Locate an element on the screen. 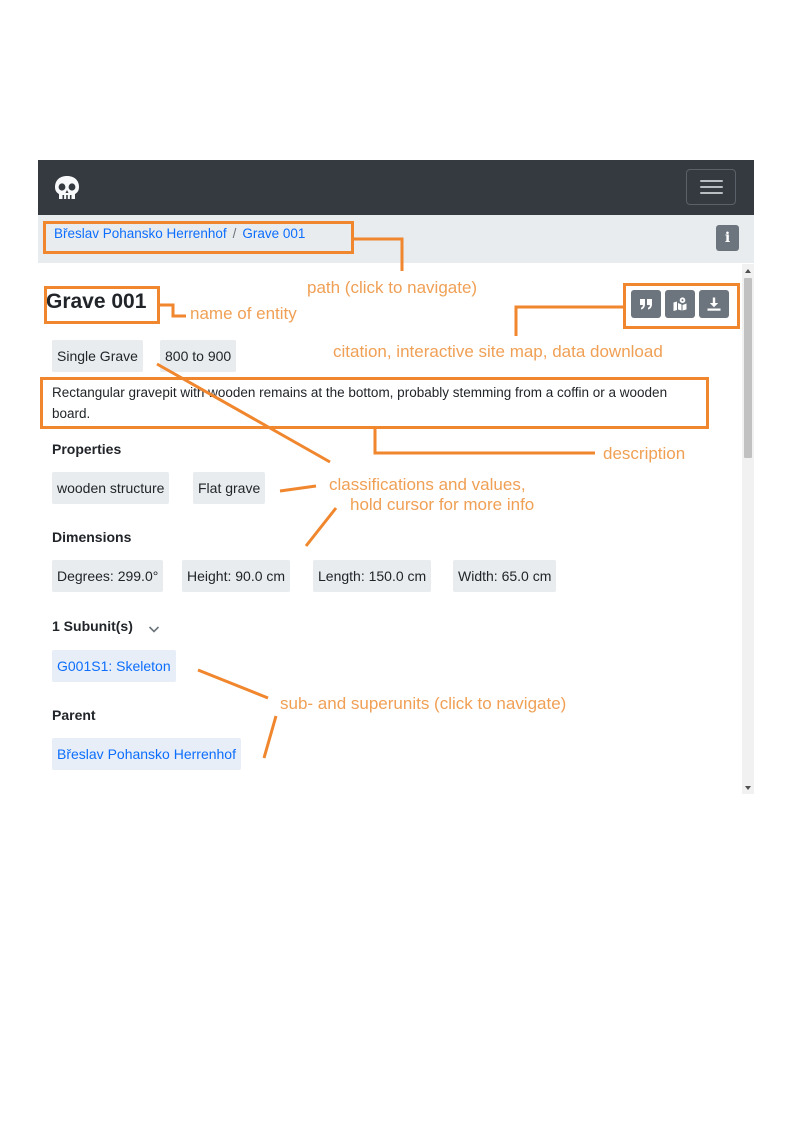 This screenshot has height=1123, width=794. annotation-description: description is located at coordinates (644, 453).